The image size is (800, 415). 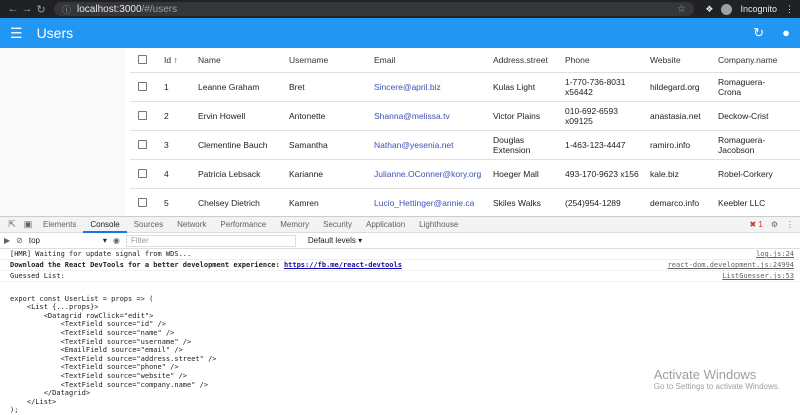 I want to click on devtools-tab-network: Network, so click(x=191, y=225).